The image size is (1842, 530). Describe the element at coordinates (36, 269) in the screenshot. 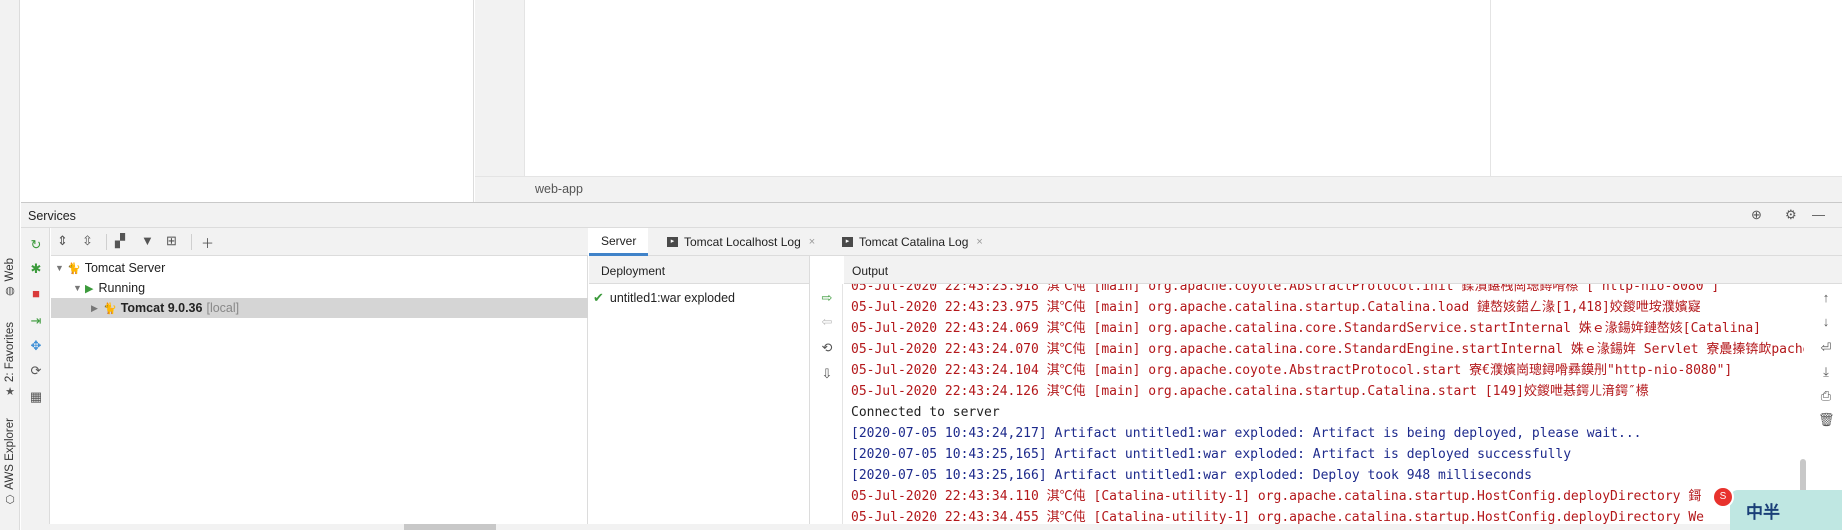

I see `debug-icon: ✱` at that location.